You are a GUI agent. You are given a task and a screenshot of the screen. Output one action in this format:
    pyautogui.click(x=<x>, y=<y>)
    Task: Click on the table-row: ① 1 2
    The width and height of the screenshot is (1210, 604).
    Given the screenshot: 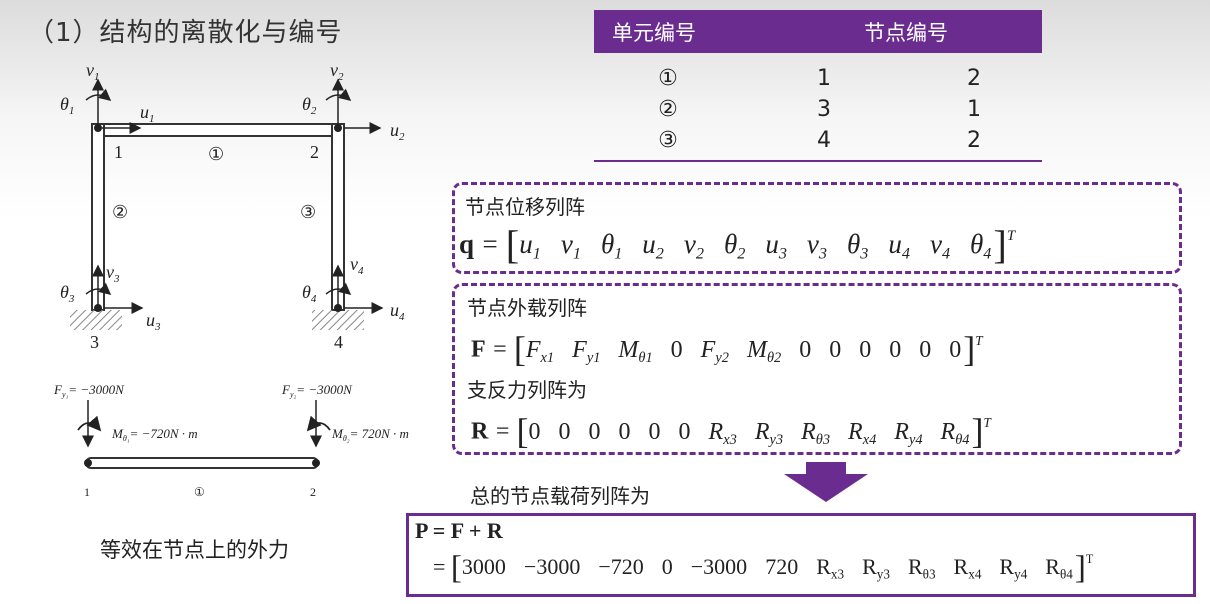 What is the action you would take?
    pyautogui.click(x=818, y=78)
    